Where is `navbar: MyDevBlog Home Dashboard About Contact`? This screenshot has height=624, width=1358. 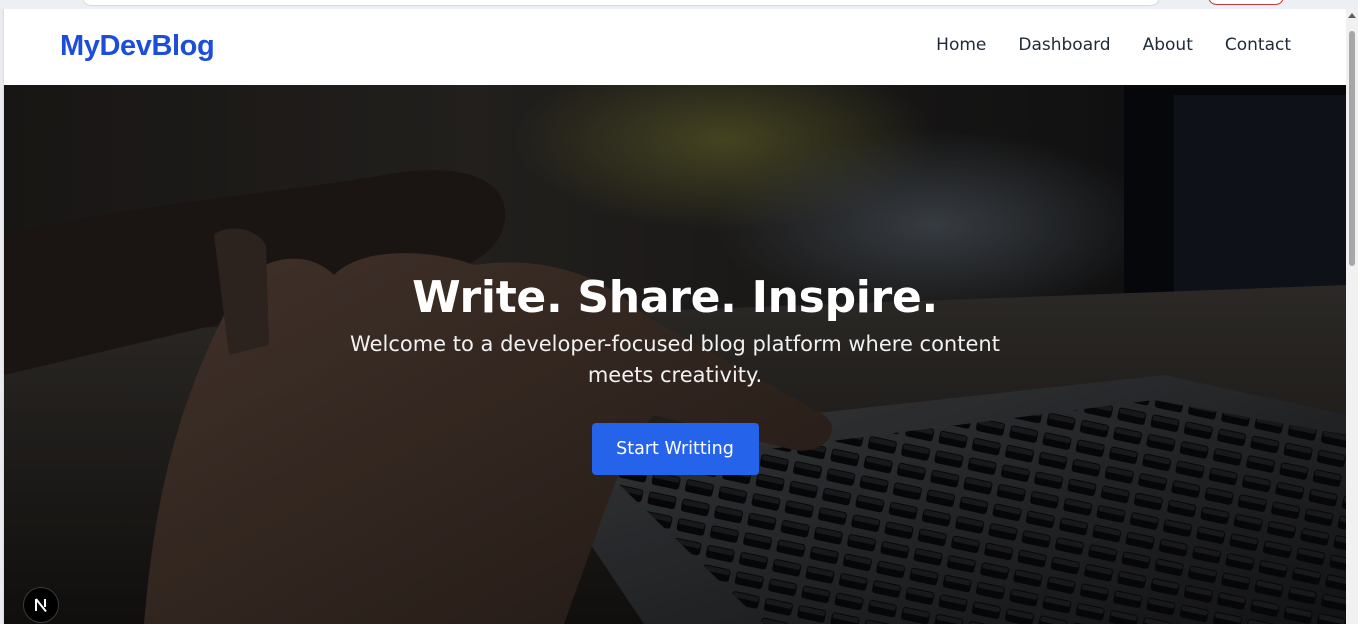 navbar: MyDevBlog Home Dashboard About Contact is located at coordinates (675, 47).